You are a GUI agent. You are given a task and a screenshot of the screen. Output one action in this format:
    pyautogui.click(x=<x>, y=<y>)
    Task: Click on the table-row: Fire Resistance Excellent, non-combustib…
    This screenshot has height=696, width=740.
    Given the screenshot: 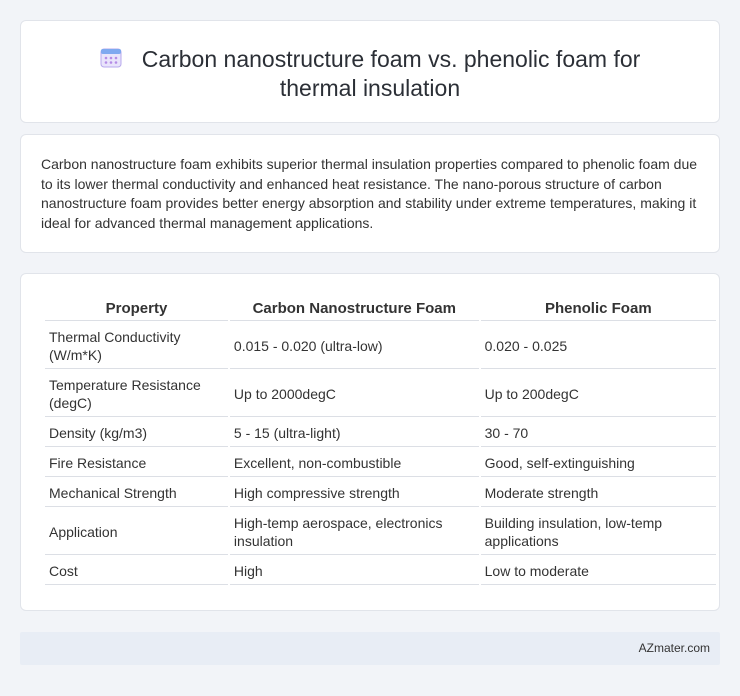 What is the action you would take?
    pyautogui.click(x=380, y=463)
    